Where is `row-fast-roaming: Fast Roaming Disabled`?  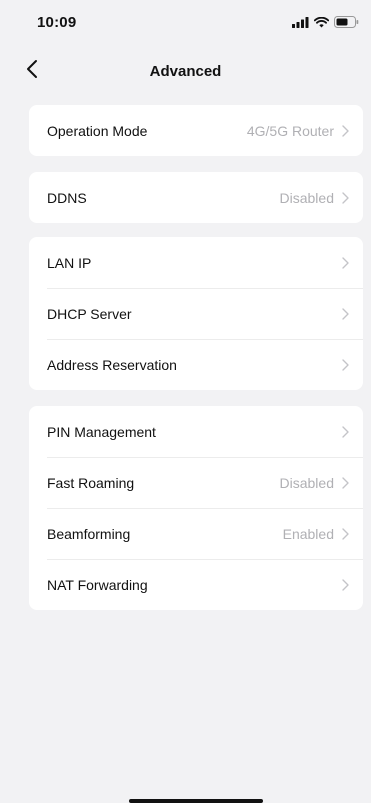 row-fast-roaming: Fast Roaming Disabled is located at coordinates (196, 482).